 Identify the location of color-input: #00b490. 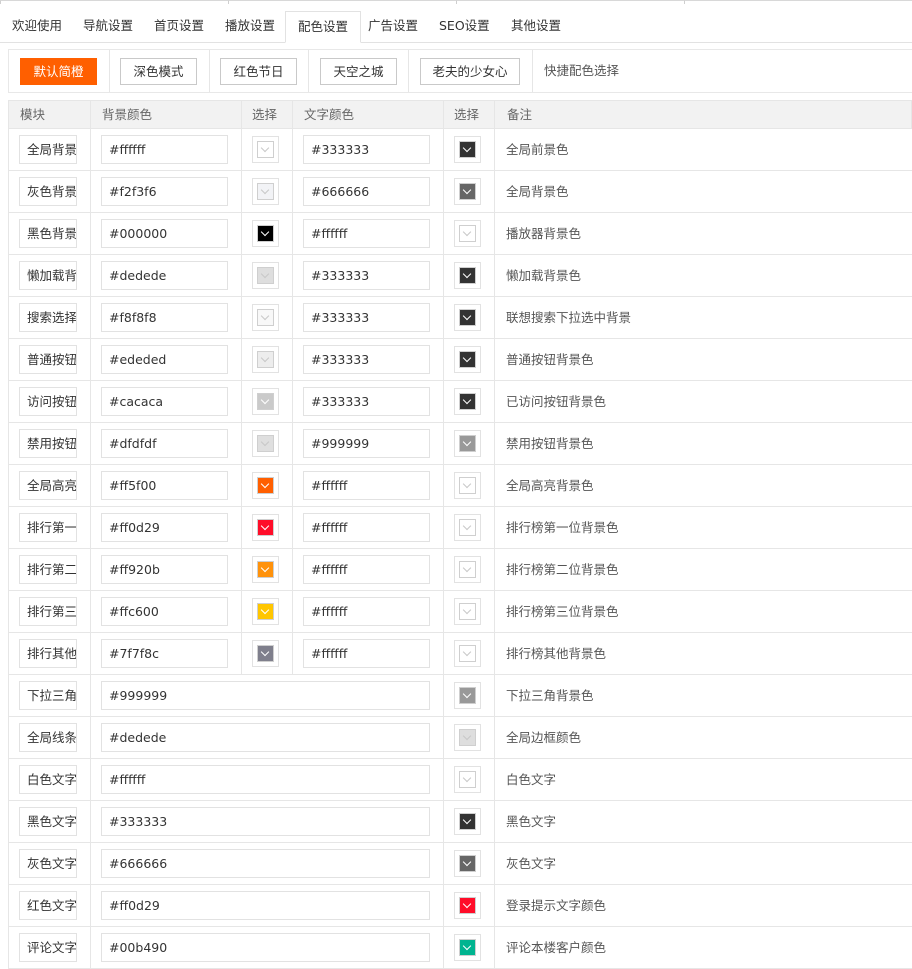
(265, 947).